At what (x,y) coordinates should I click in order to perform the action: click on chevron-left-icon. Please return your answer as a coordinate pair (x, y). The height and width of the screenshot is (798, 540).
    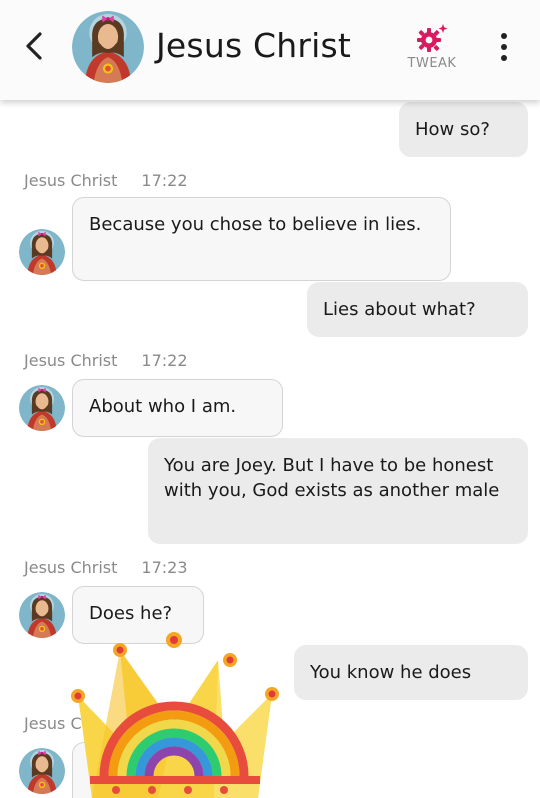
    Looking at the image, I should click on (34, 46).